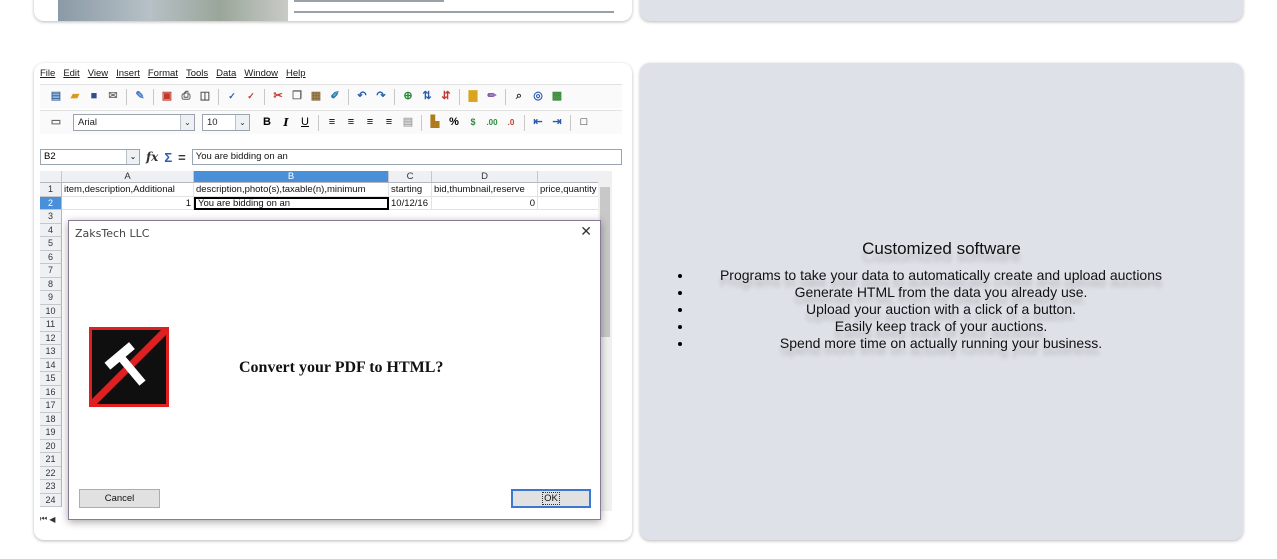 The height and width of the screenshot is (559, 1277). I want to click on grid-cell: 1, so click(128, 203).